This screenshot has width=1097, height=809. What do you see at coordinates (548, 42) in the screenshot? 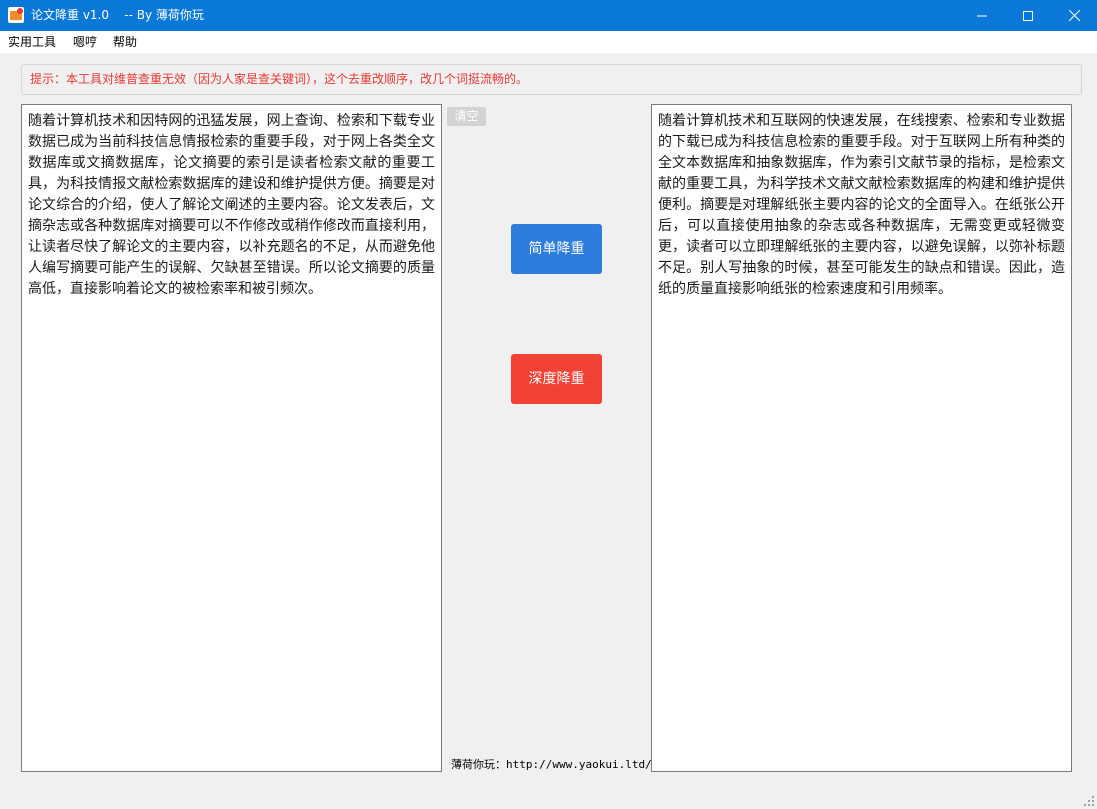
I see `menu-bar: 实用工具 嗯哼 帮助` at bounding box center [548, 42].